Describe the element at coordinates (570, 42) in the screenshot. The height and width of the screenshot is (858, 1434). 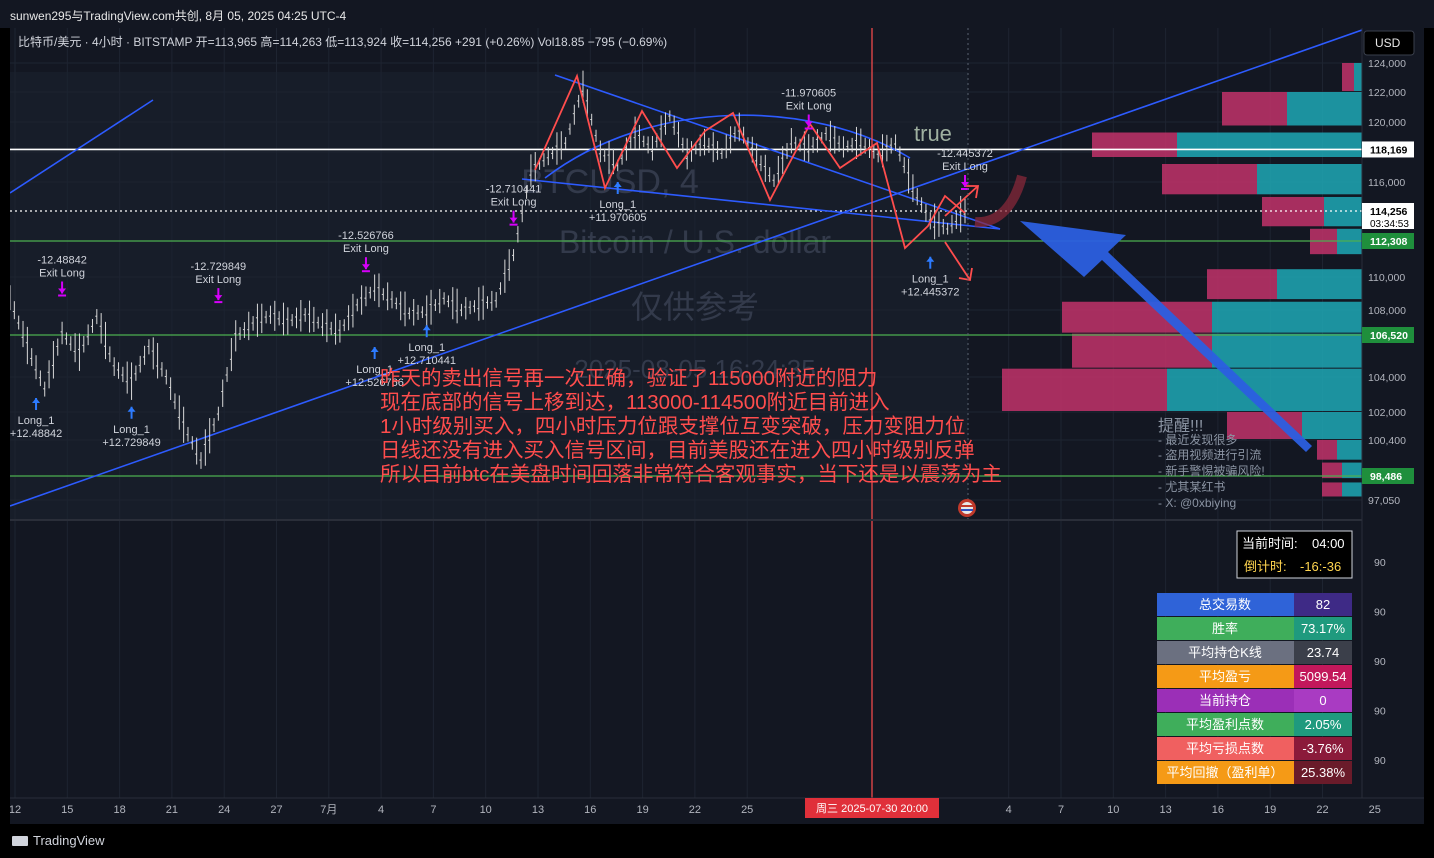
I see `legend-vol: 18.85` at that location.